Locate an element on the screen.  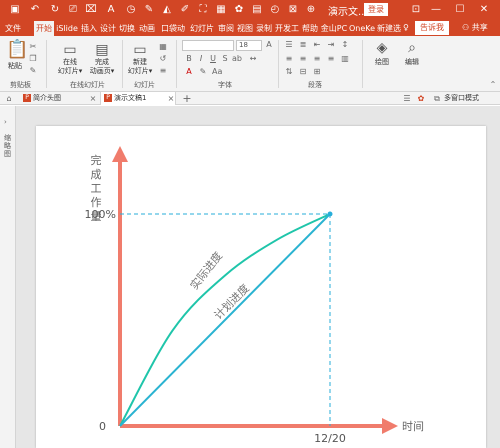
doc-tab-intro: P 简介头图 is located at coordinates (58, 98).